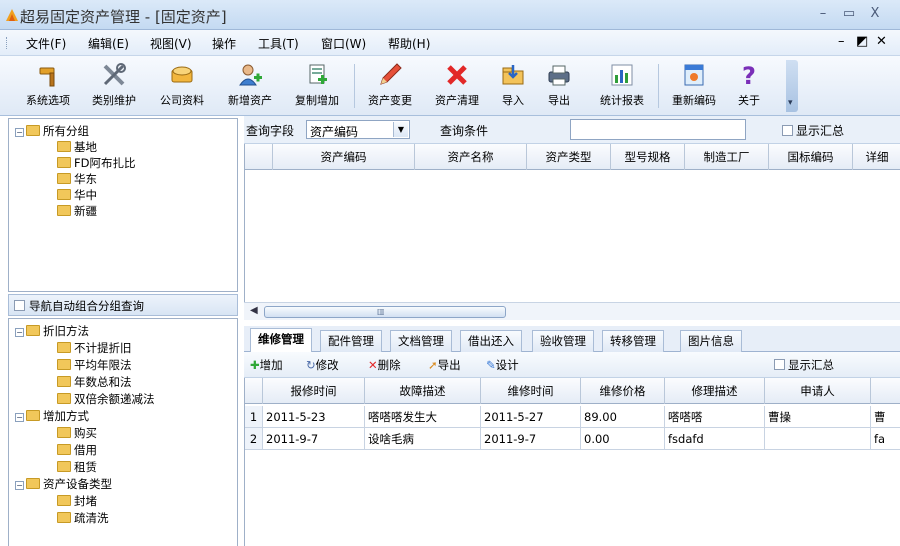 This screenshot has height=546, width=900. I want to click on tree-node-item: 双倍余额递减法, so click(106, 399).